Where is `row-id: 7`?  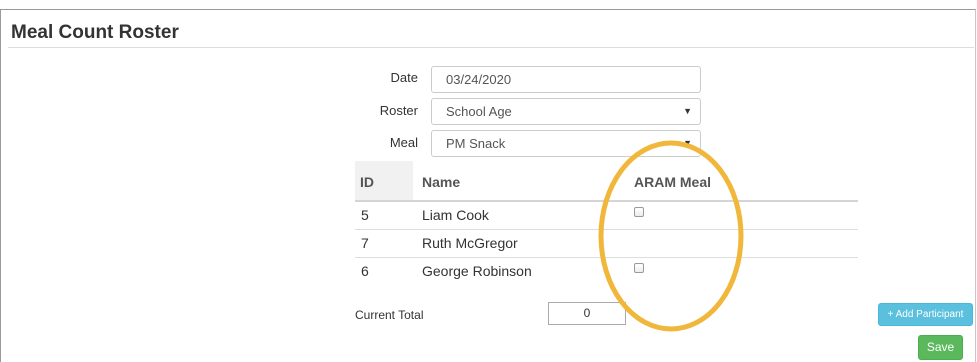 row-id: 7 is located at coordinates (365, 243).